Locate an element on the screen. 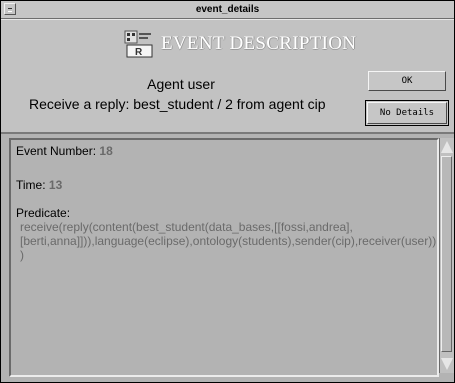 This screenshot has width=455, height=383. window-title: event_details is located at coordinates (227, 9).